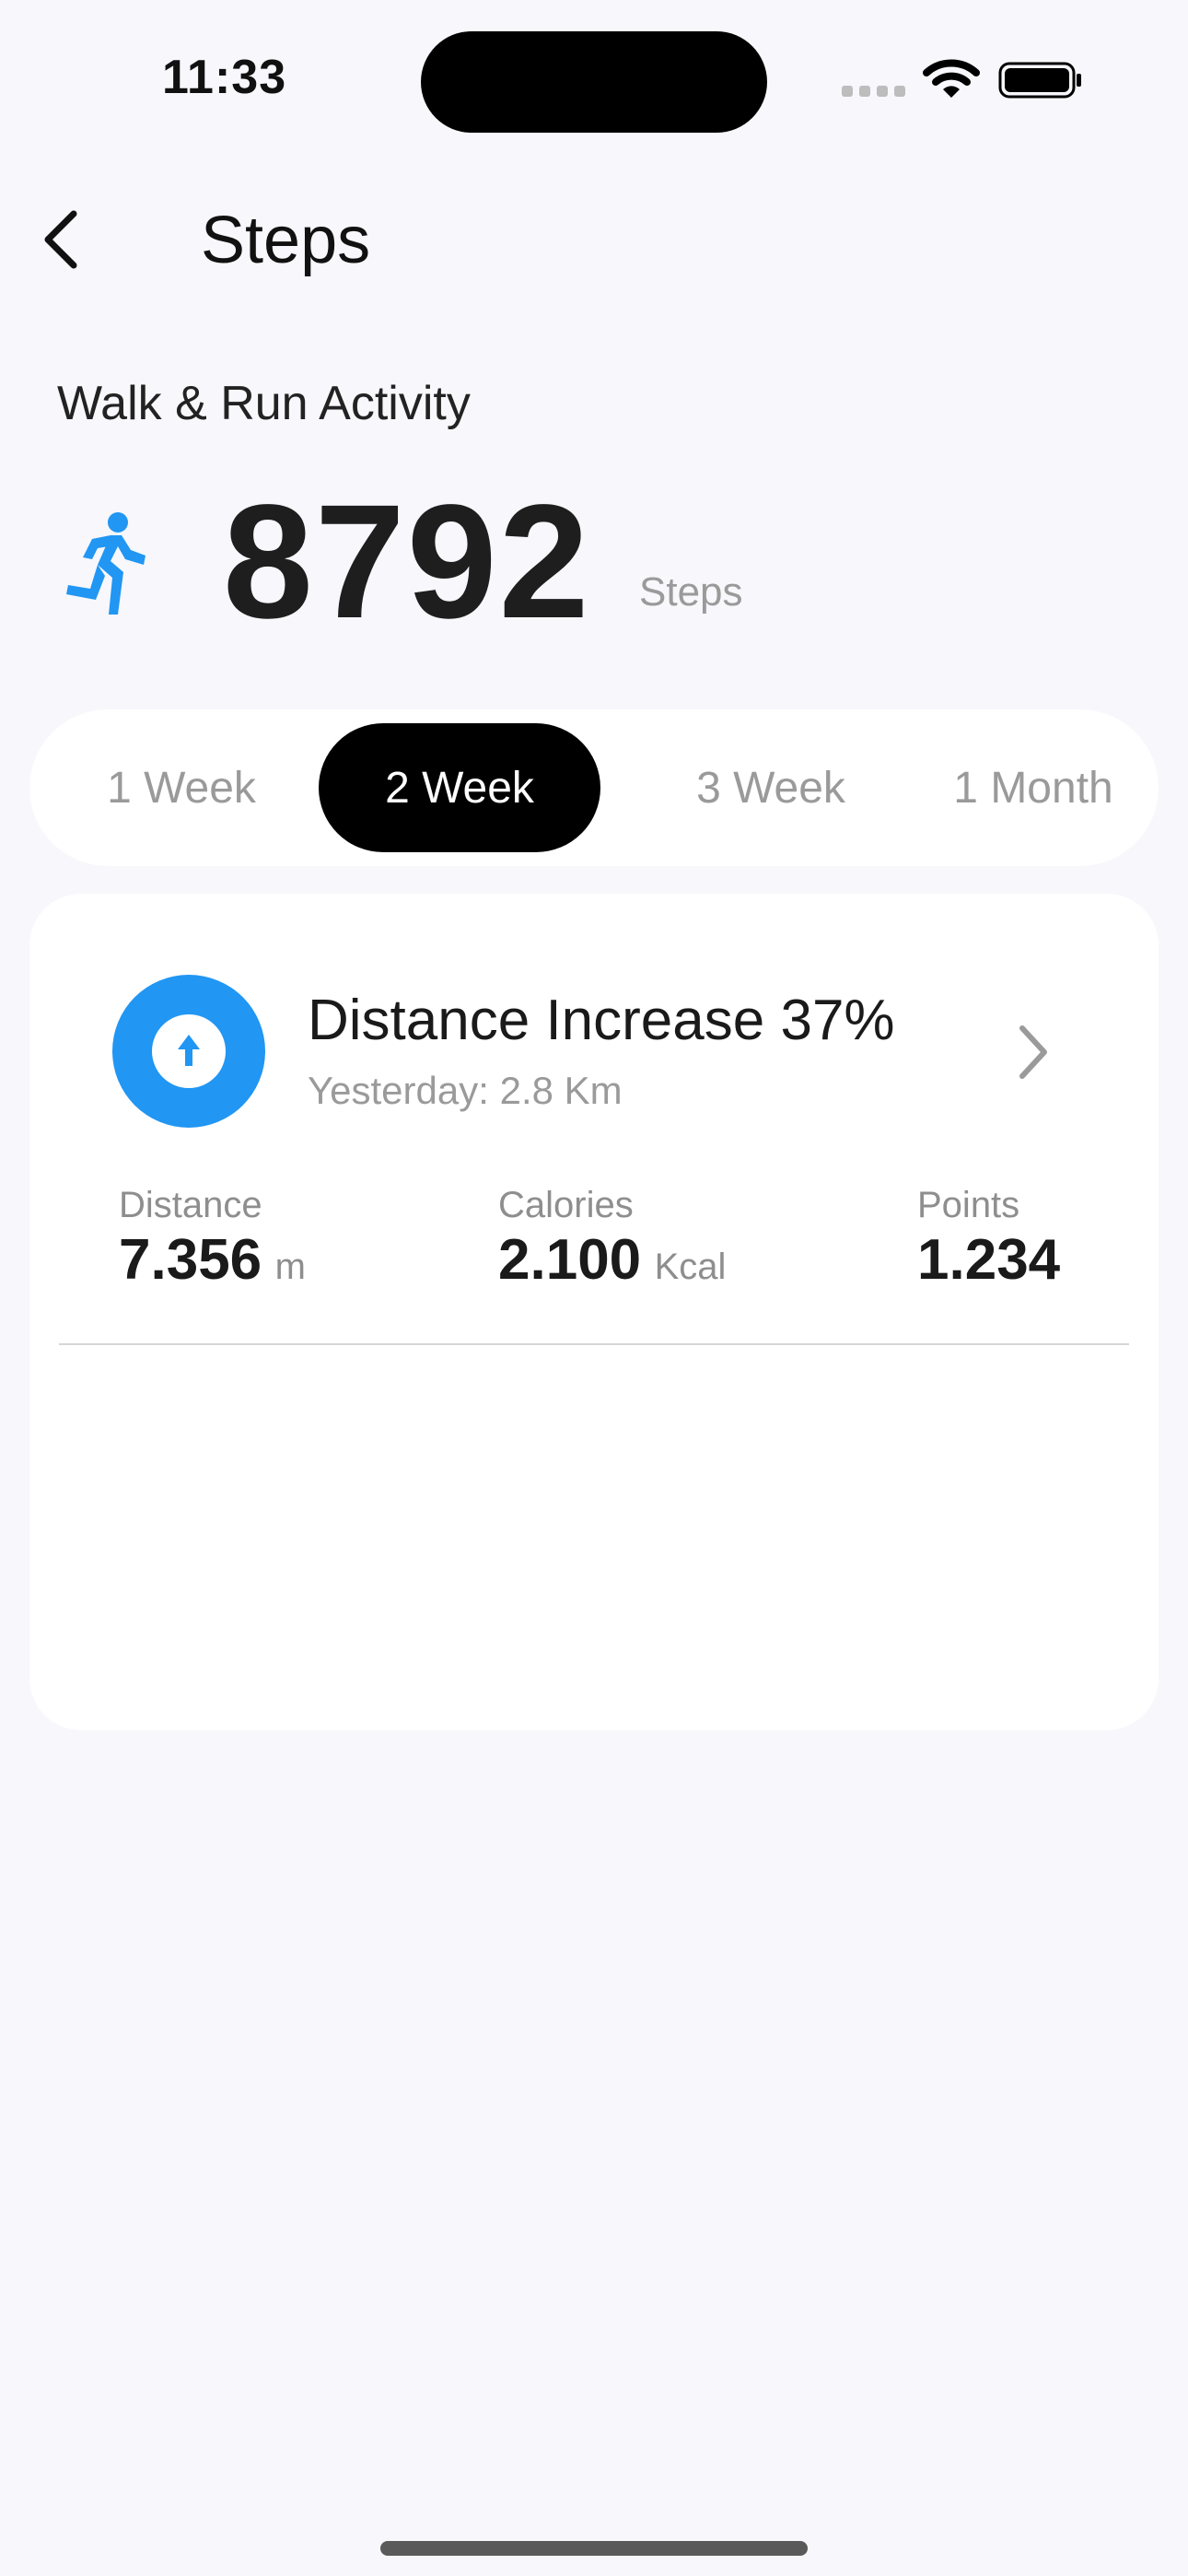  What do you see at coordinates (465, 1090) in the screenshot?
I see `yesterday-distance: Yesterday: 2.8 Km` at bounding box center [465, 1090].